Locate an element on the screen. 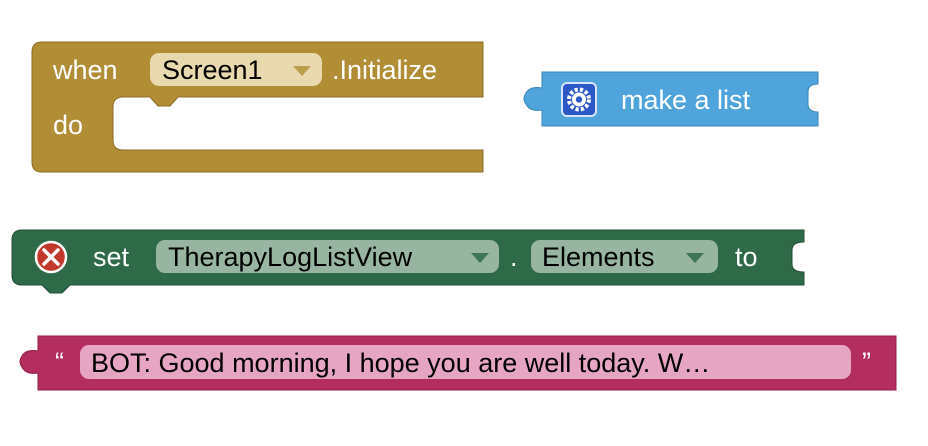 The image size is (928, 446). component-dropdown-label: Screen1 is located at coordinates (212, 70).